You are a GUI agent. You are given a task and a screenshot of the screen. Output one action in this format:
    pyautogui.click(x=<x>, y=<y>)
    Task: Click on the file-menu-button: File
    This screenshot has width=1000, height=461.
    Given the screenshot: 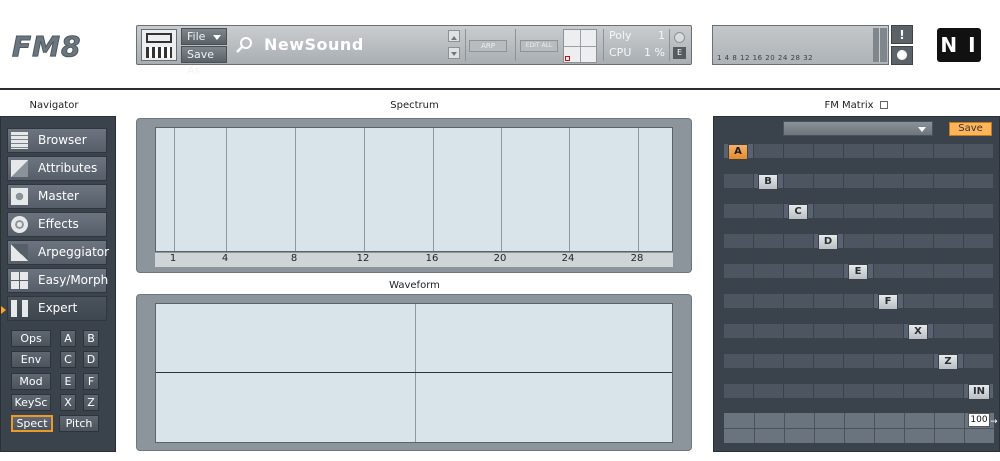 What is the action you would take?
    pyautogui.click(x=204, y=36)
    